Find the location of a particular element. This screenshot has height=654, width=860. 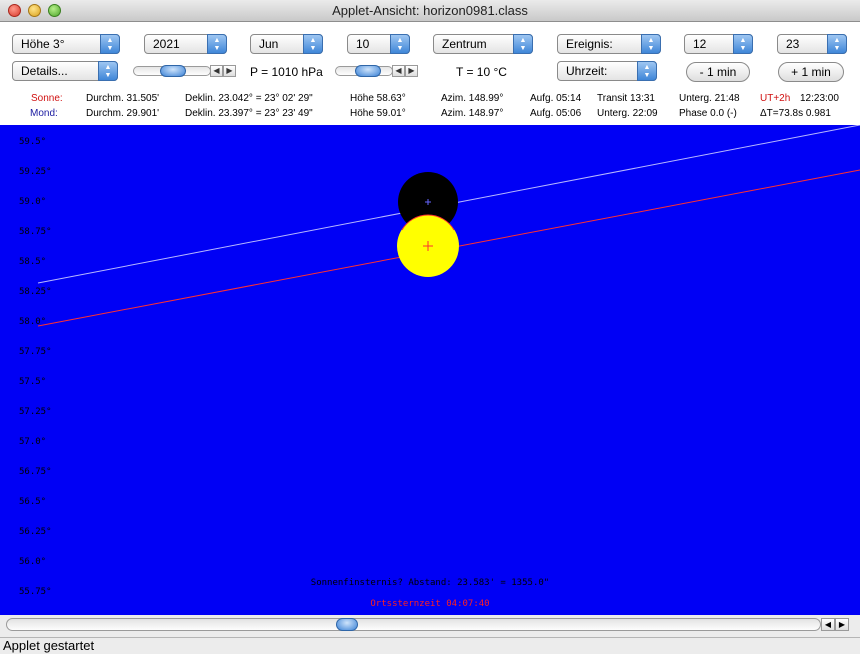

mond-phase: Phase 0.0 (-) is located at coordinates (708, 113).